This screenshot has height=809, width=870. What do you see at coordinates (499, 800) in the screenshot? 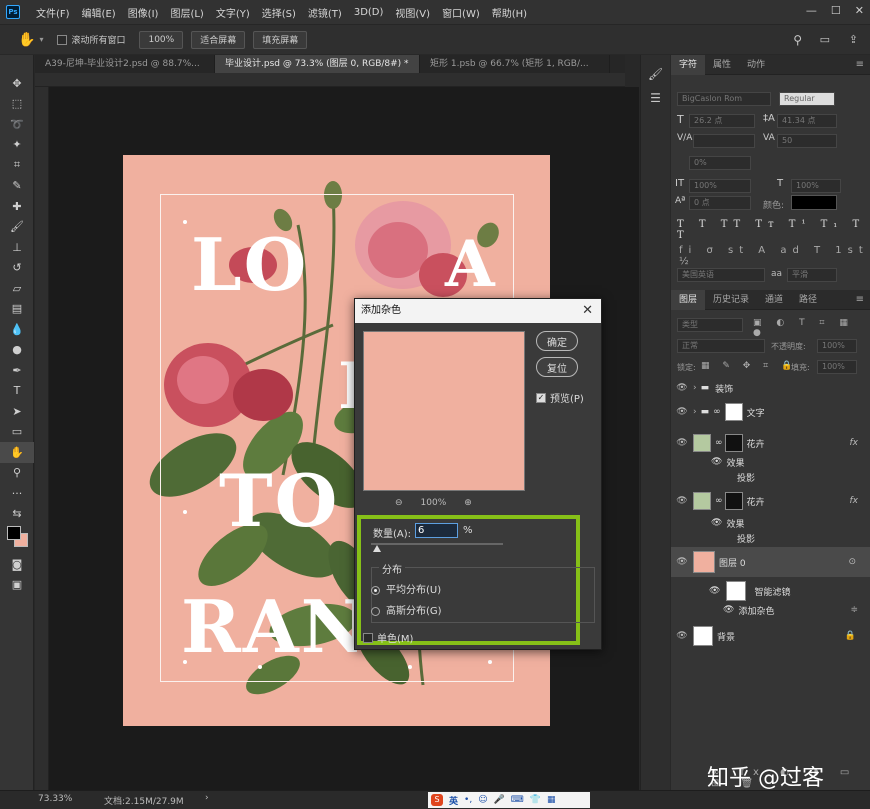
I see `microphone-icon: 🎤` at bounding box center [499, 800].